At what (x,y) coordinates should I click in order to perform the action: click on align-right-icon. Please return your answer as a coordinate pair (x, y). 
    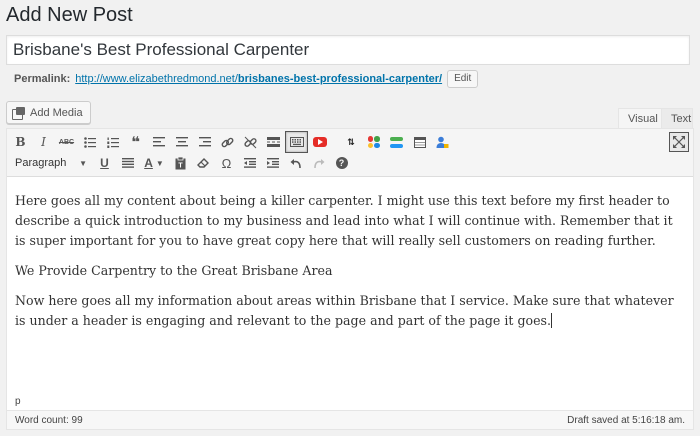
    Looking at the image, I should click on (204, 142).